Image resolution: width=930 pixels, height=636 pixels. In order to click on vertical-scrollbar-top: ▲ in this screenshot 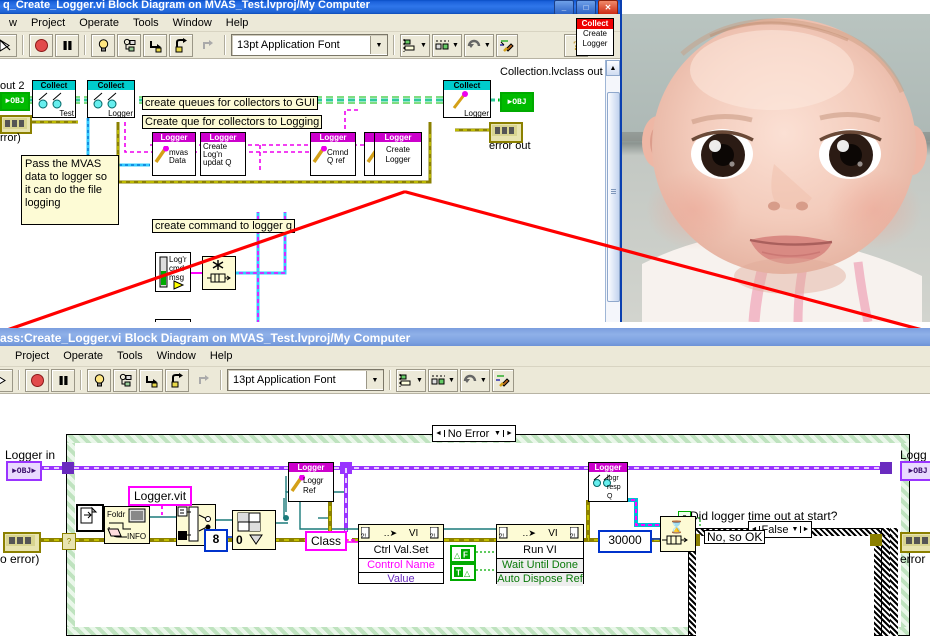, I will do `click(612, 191)`.